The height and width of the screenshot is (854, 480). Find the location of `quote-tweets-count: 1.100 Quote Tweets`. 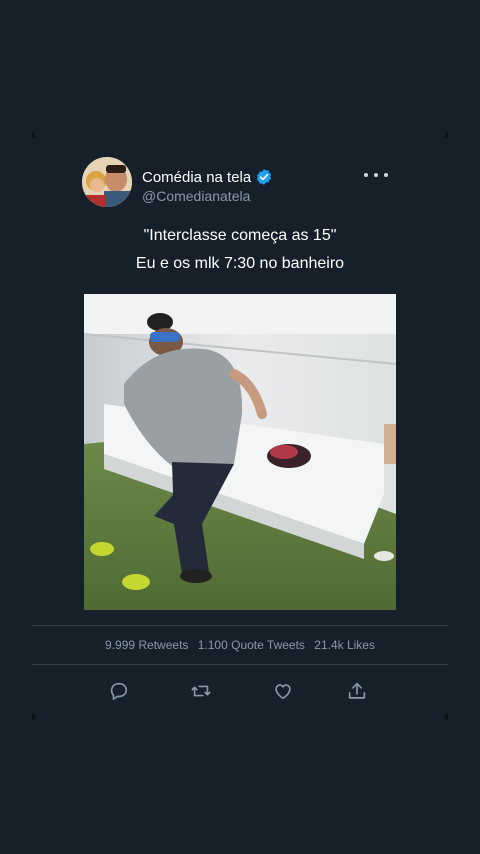

quote-tweets-count: 1.100 Quote Tweets is located at coordinates (251, 645).